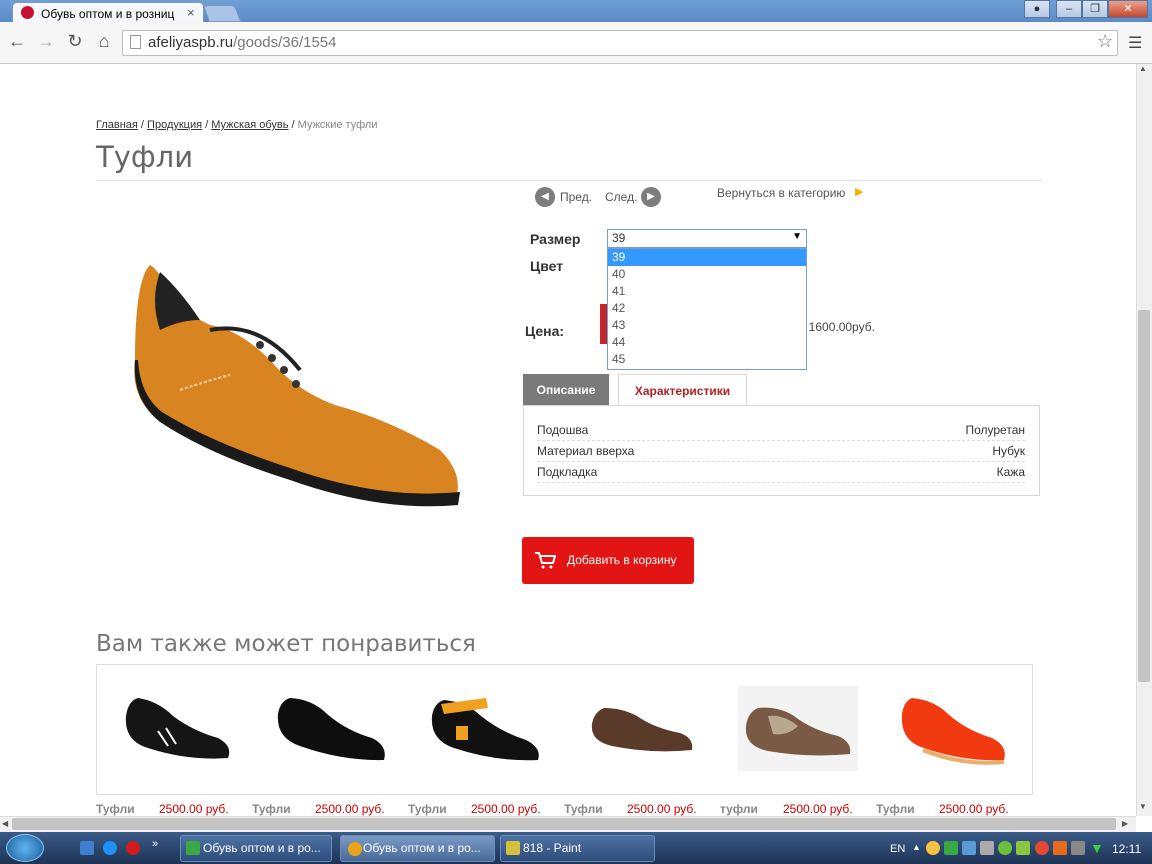 This screenshot has width=1152, height=864. I want to click on next-arrow-icon: ▶, so click(651, 197).